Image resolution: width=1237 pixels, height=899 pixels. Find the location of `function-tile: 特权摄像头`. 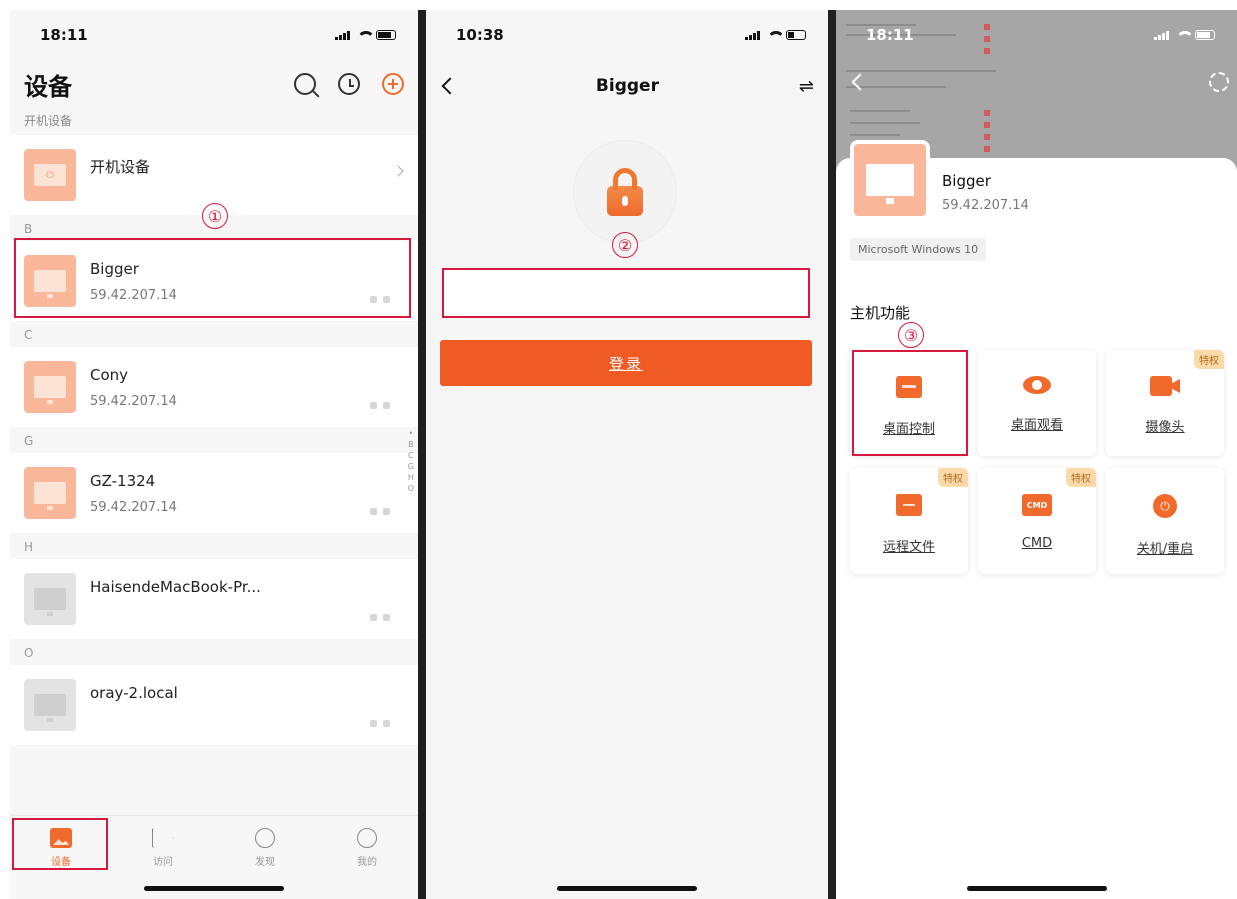

function-tile: 特权摄像头 is located at coordinates (1165, 403).